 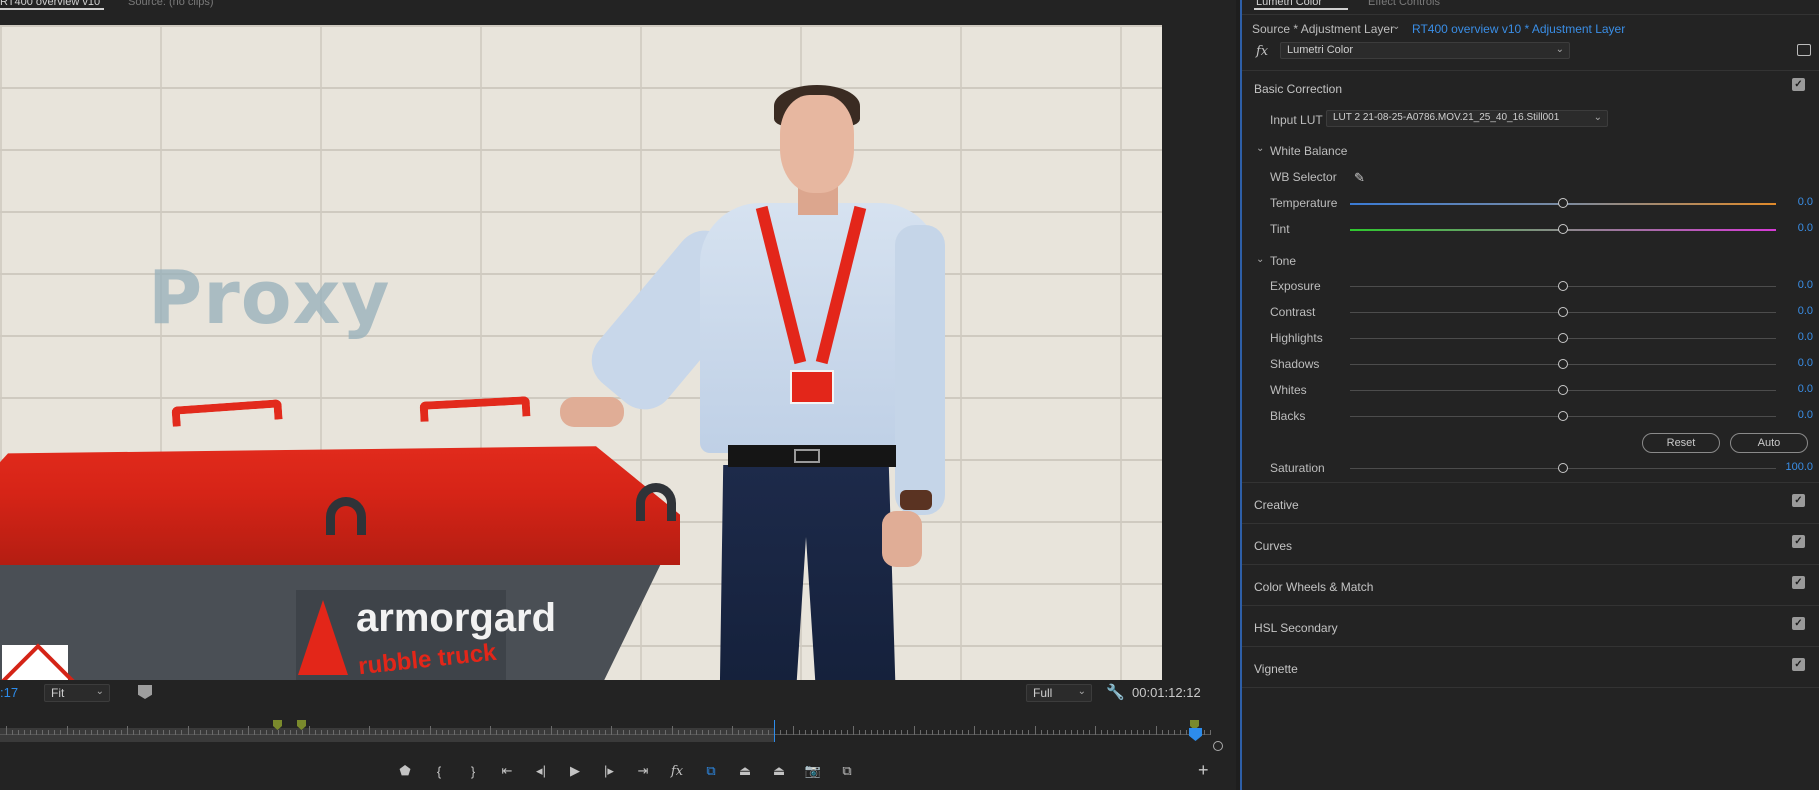 I want to click on shadows-slider-knob, so click(x=1563, y=364).